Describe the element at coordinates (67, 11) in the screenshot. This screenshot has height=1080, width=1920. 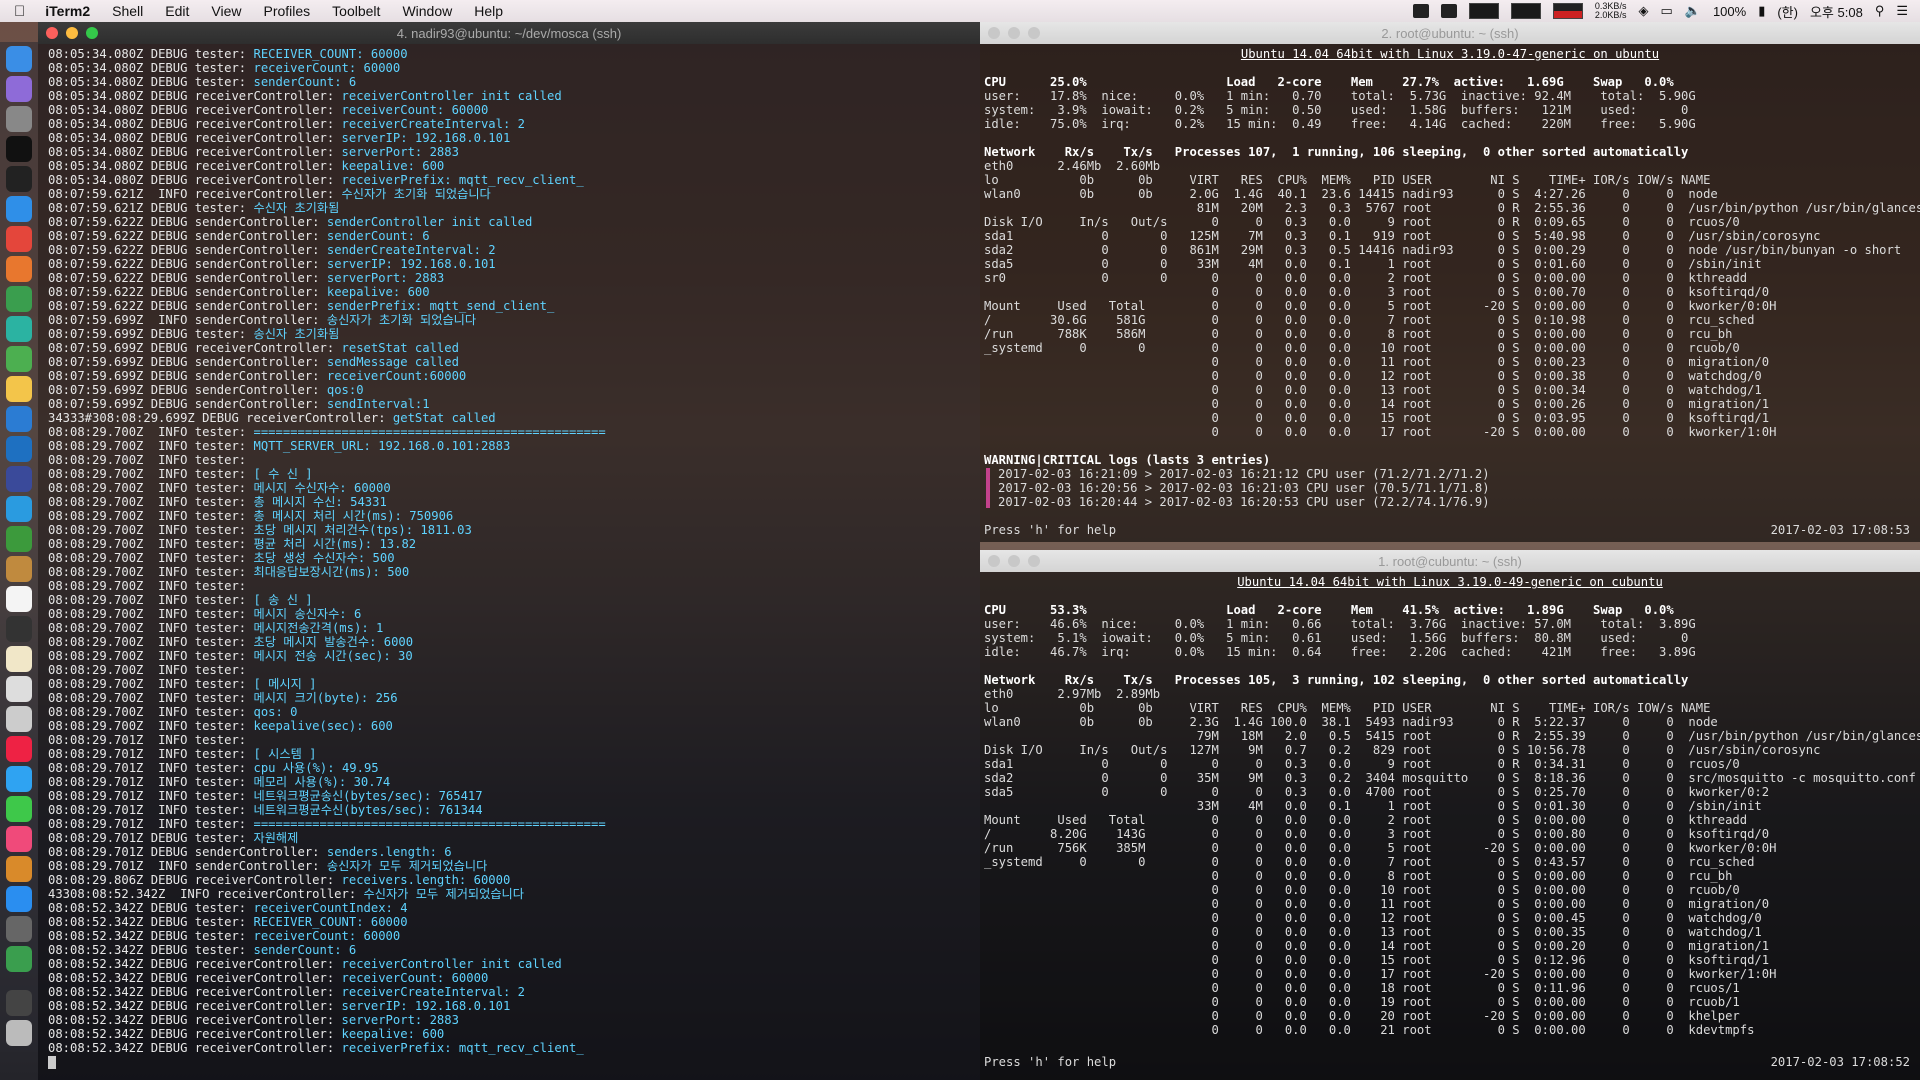
I see `menu-app-name: iTerm2` at that location.